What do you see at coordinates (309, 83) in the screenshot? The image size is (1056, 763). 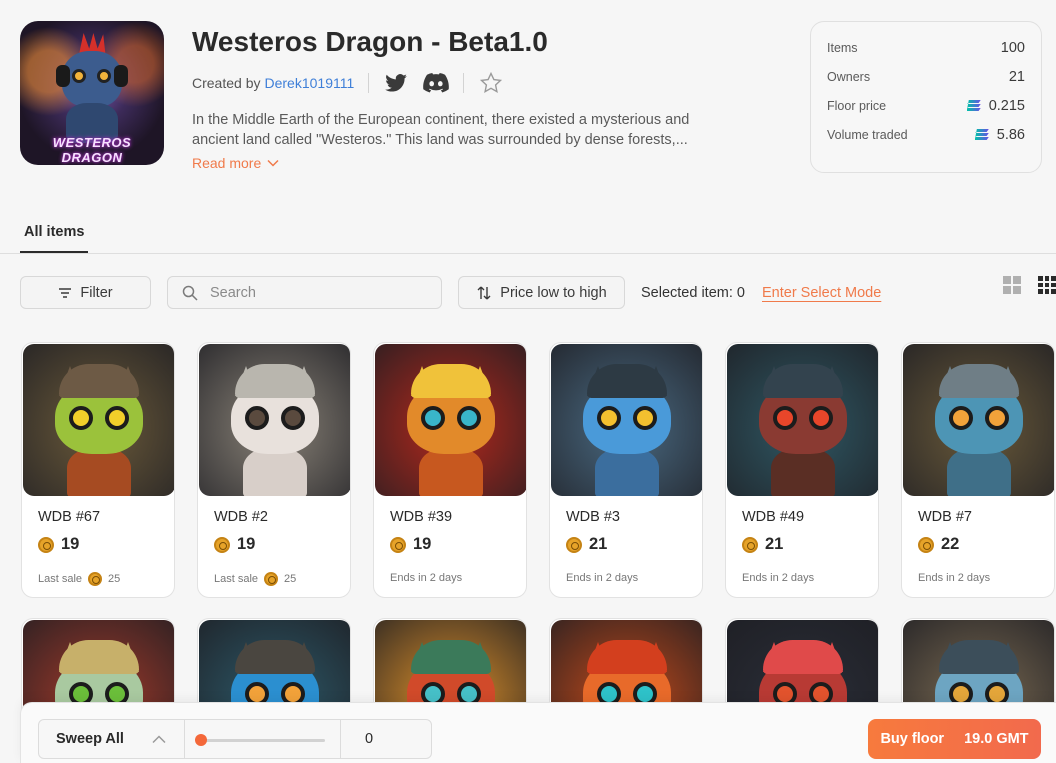 I see `creator-link: Derek1019111` at bounding box center [309, 83].